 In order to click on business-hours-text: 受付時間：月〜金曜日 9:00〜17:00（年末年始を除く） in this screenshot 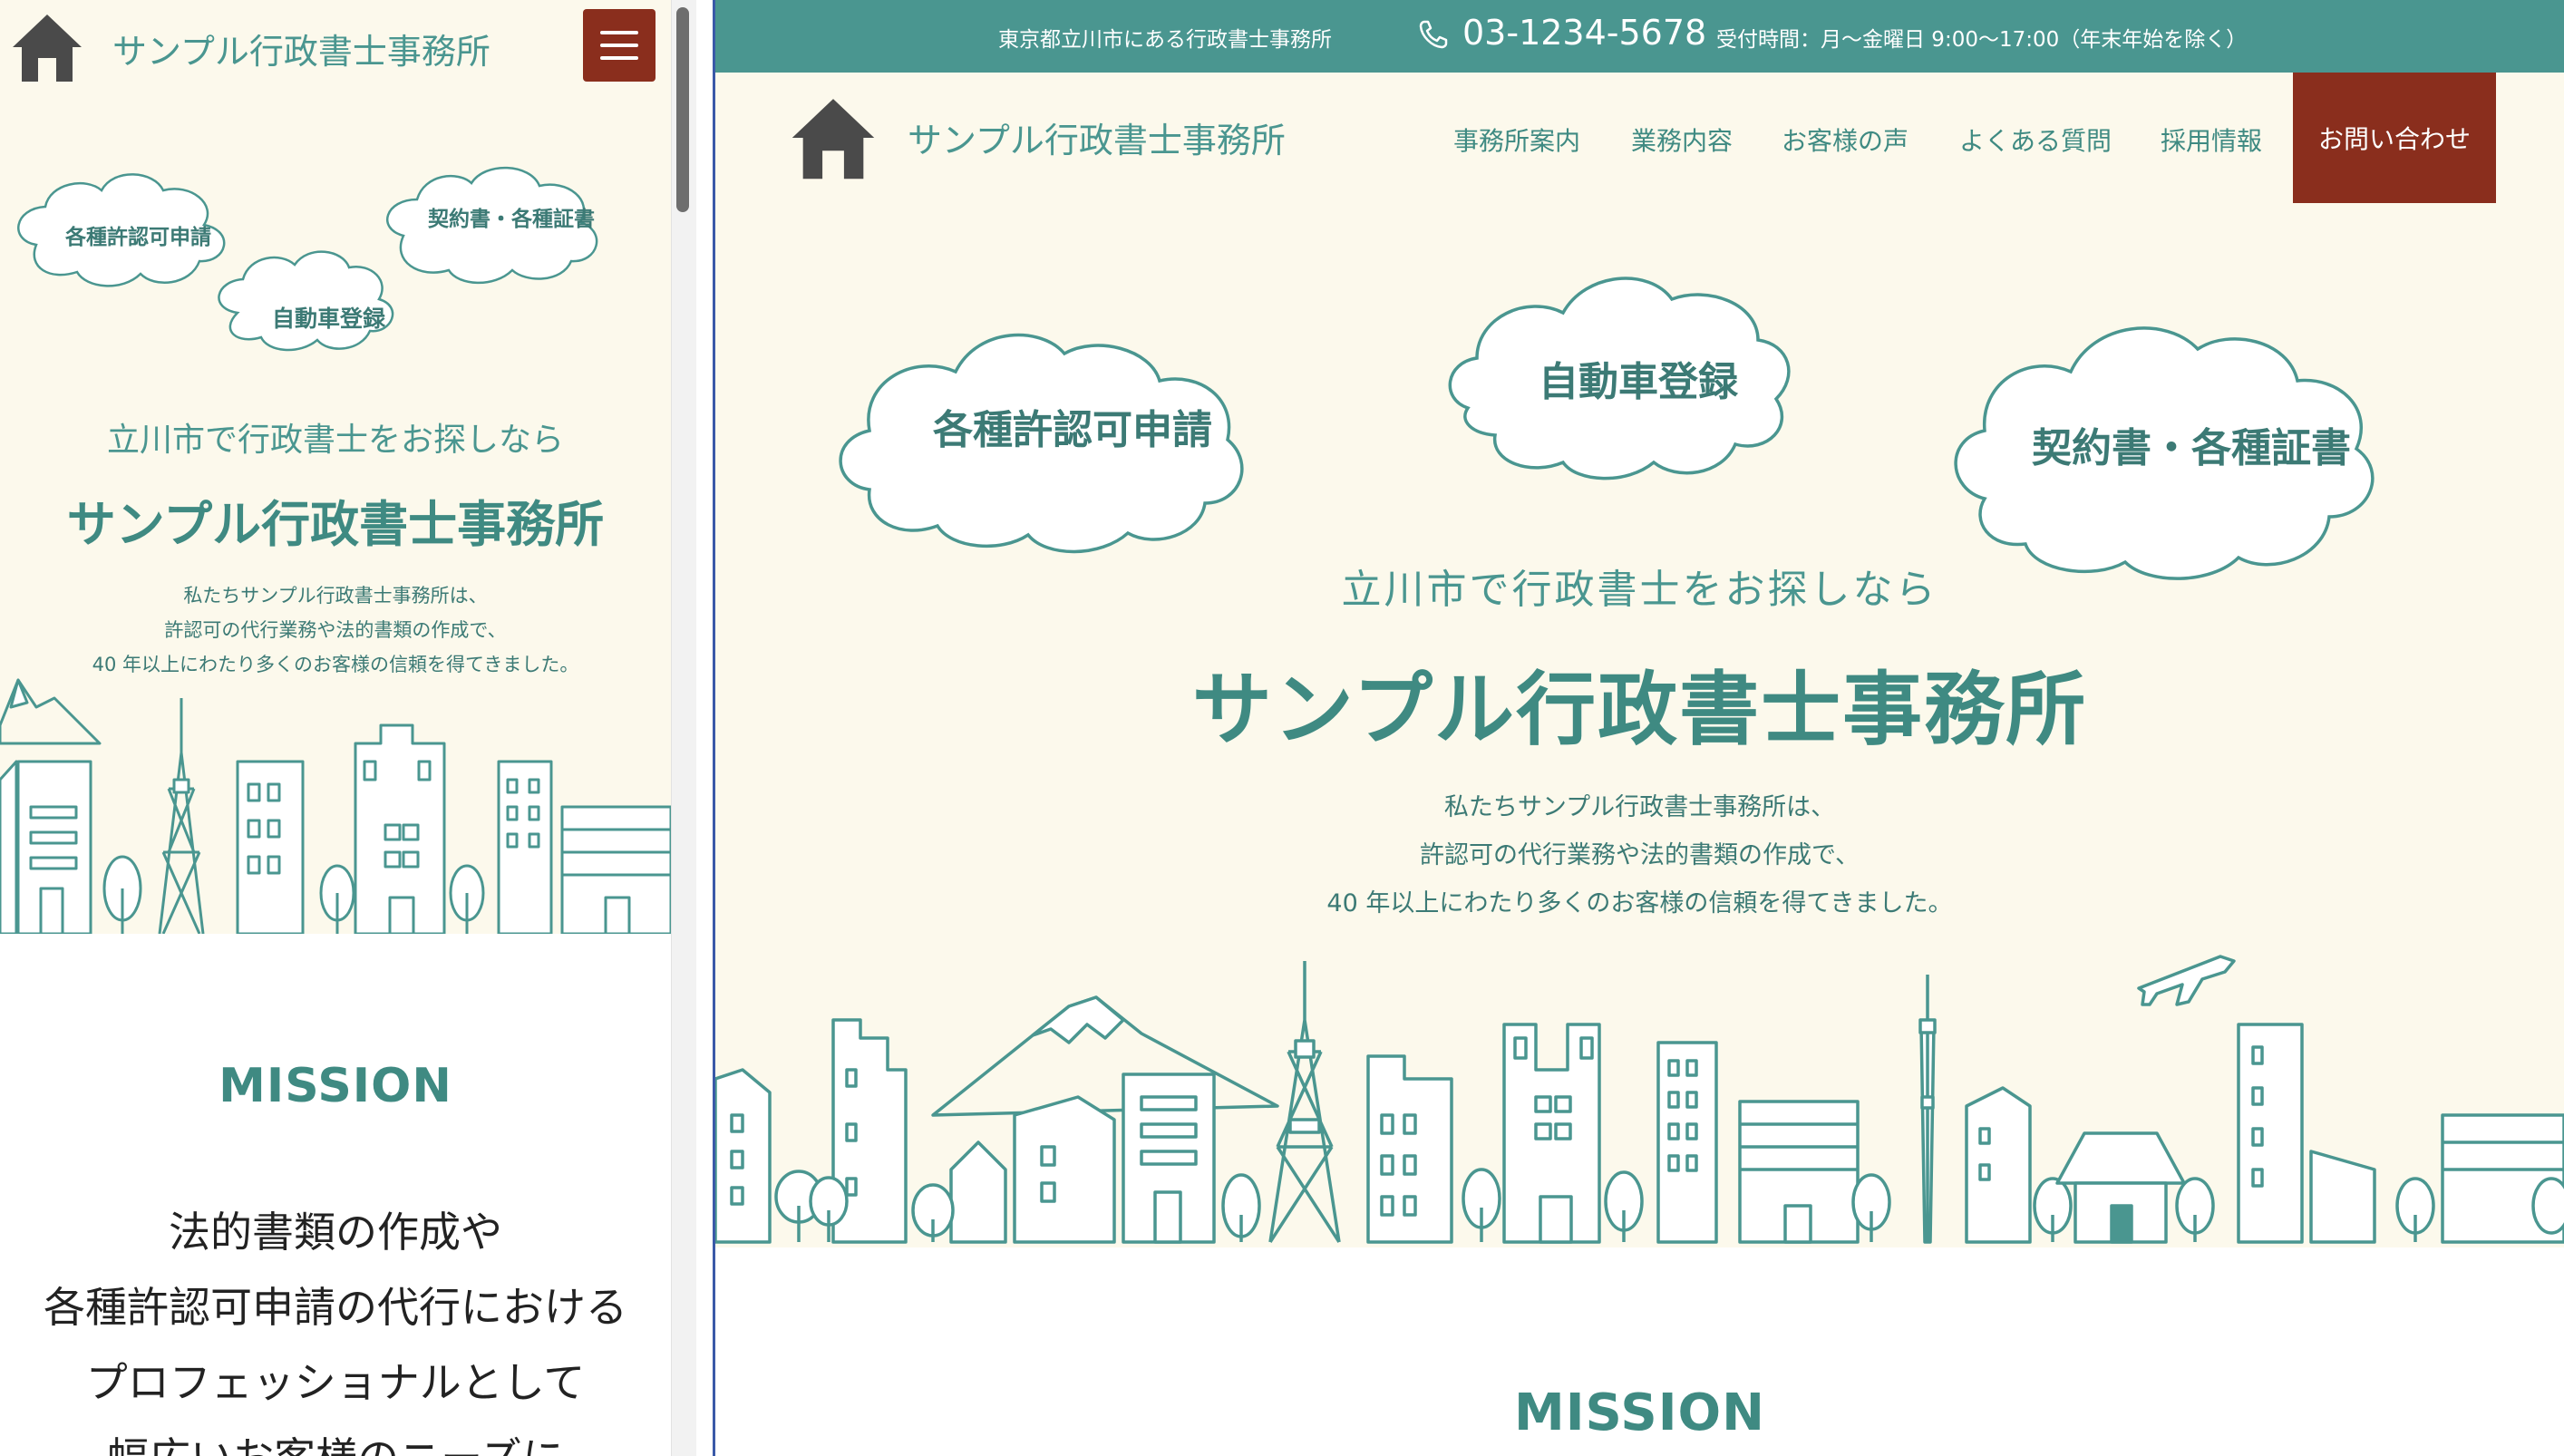, I will do `click(1982, 40)`.